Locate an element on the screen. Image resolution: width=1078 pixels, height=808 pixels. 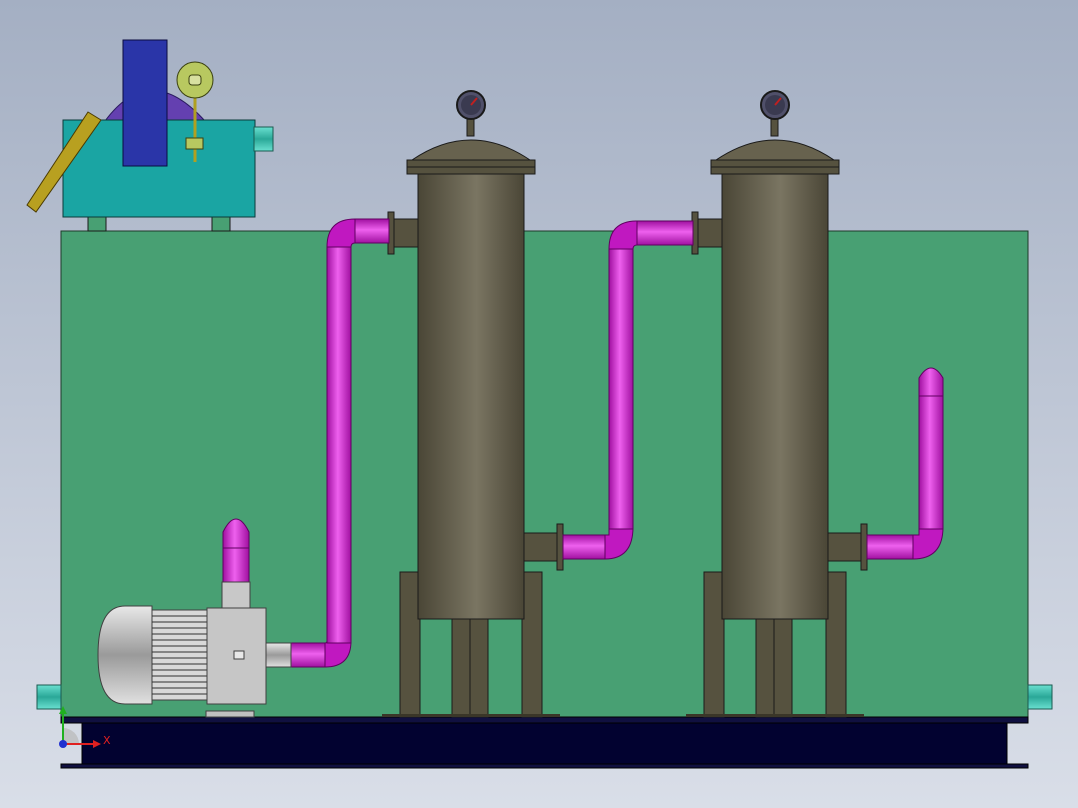
right-nozzle is located at coordinates (1040, 697).